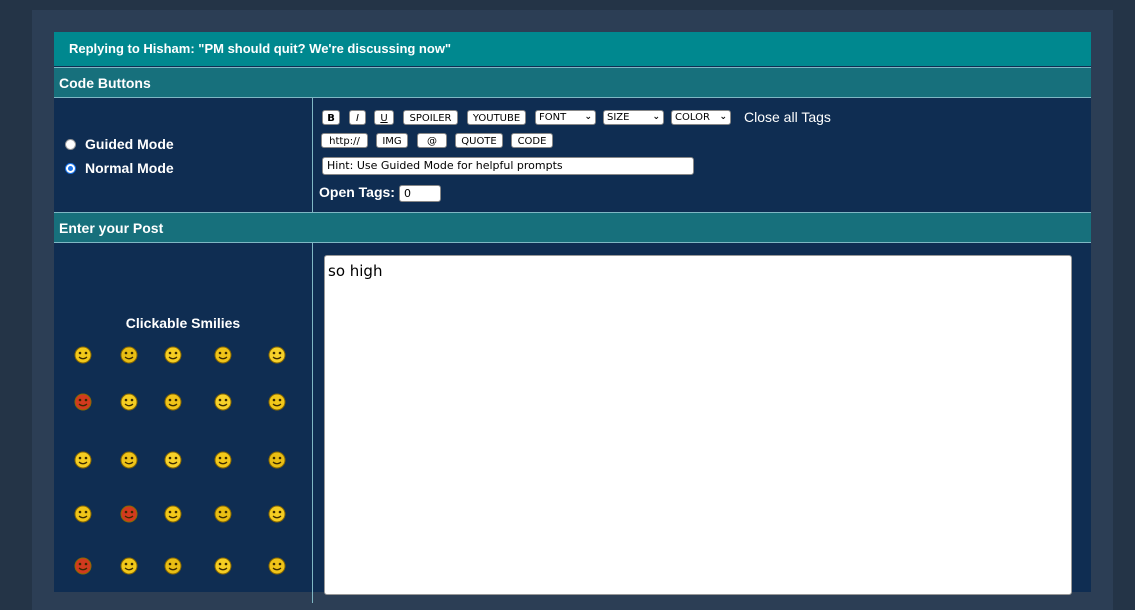  What do you see at coordinates (223, 355) in the screenshot?
I see `grin-icon` at bounding box center [223, 355].